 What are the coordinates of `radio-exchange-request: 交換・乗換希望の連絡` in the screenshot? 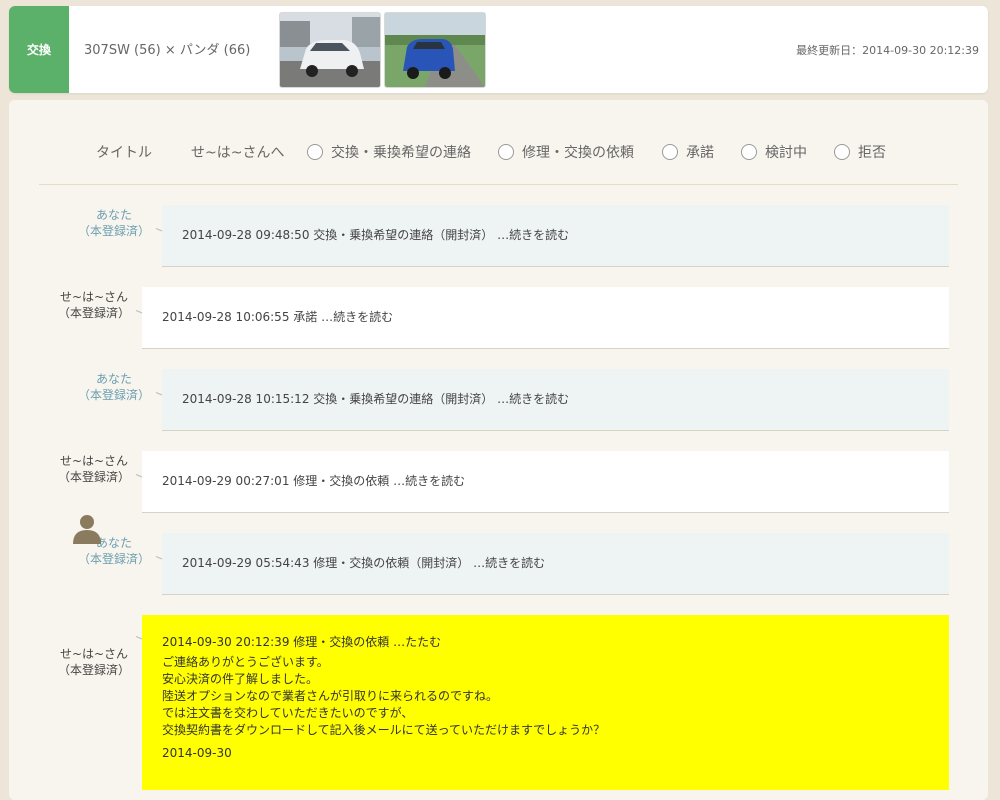 It's located at (389, 152).